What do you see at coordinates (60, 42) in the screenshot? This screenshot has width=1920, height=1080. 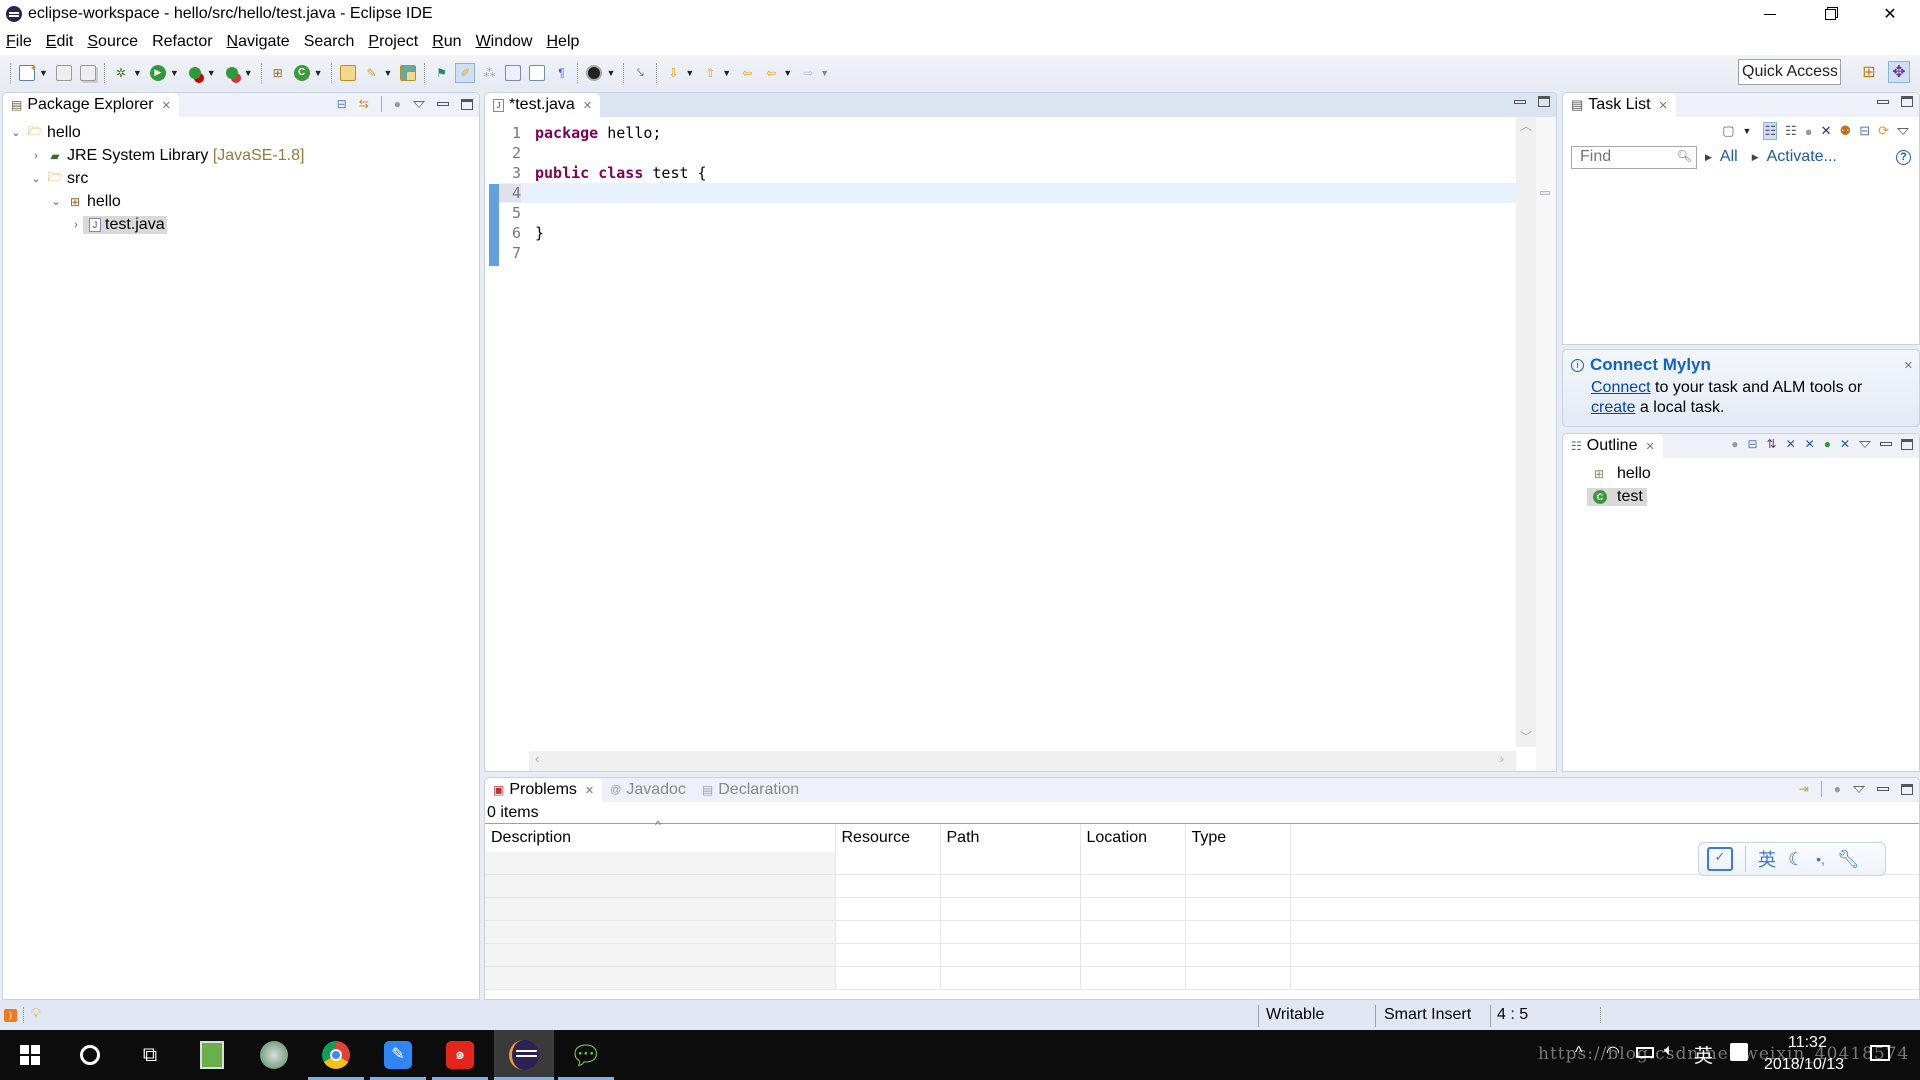 I see `menu-edit: Edit` at bounding box center [60, 42].